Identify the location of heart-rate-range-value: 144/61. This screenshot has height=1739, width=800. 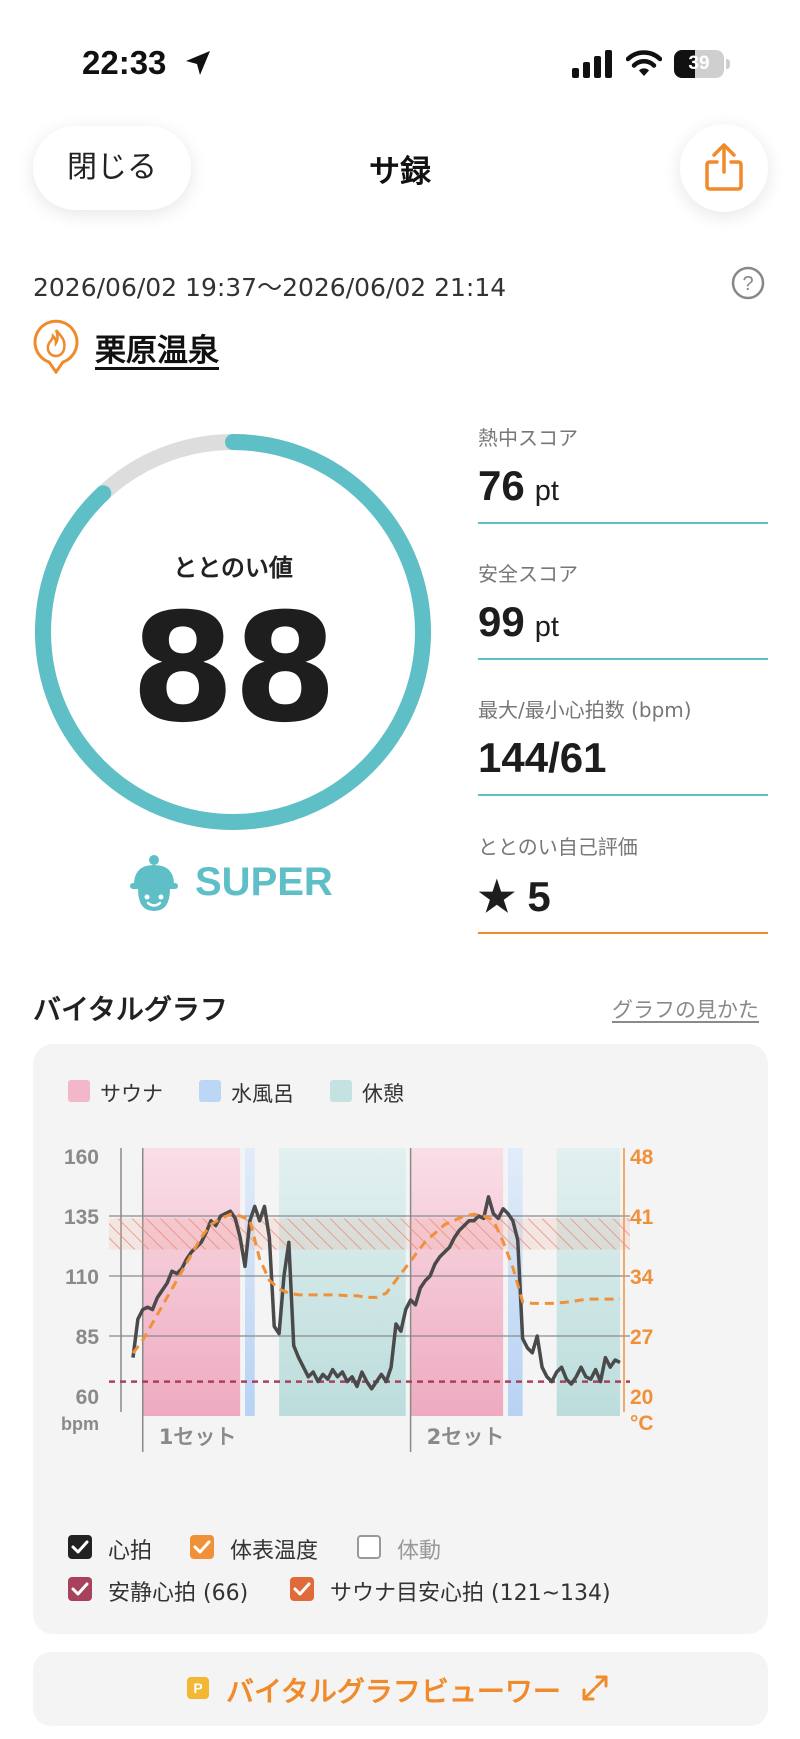
(542, 757).